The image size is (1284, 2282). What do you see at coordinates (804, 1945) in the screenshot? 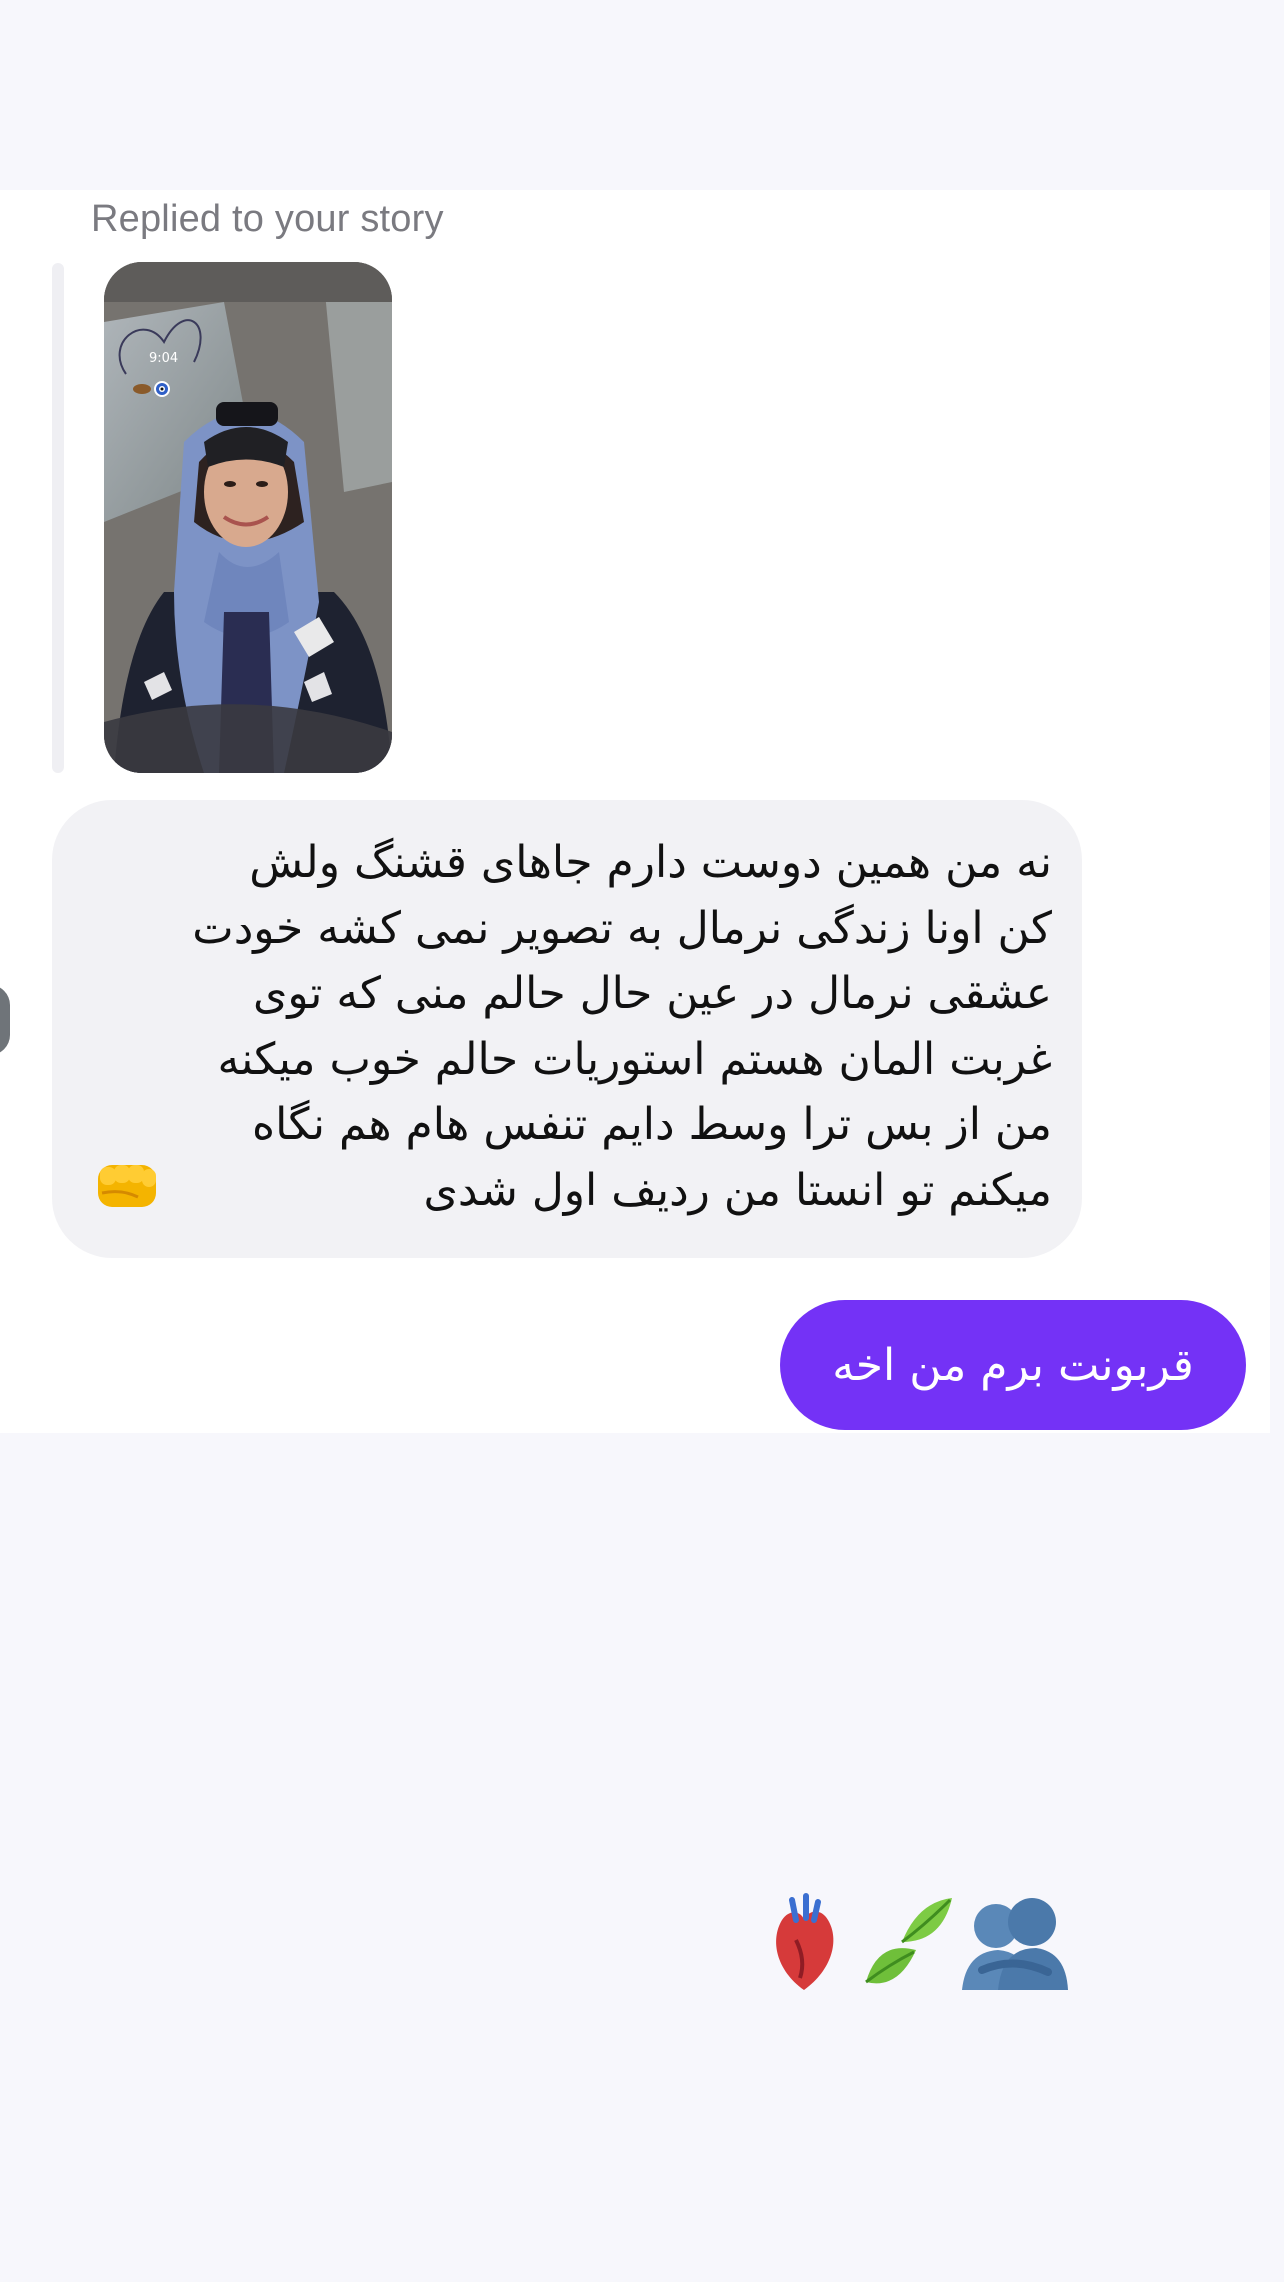
I see `anatomical-heart-icon` at bounding box center [804, 1945].